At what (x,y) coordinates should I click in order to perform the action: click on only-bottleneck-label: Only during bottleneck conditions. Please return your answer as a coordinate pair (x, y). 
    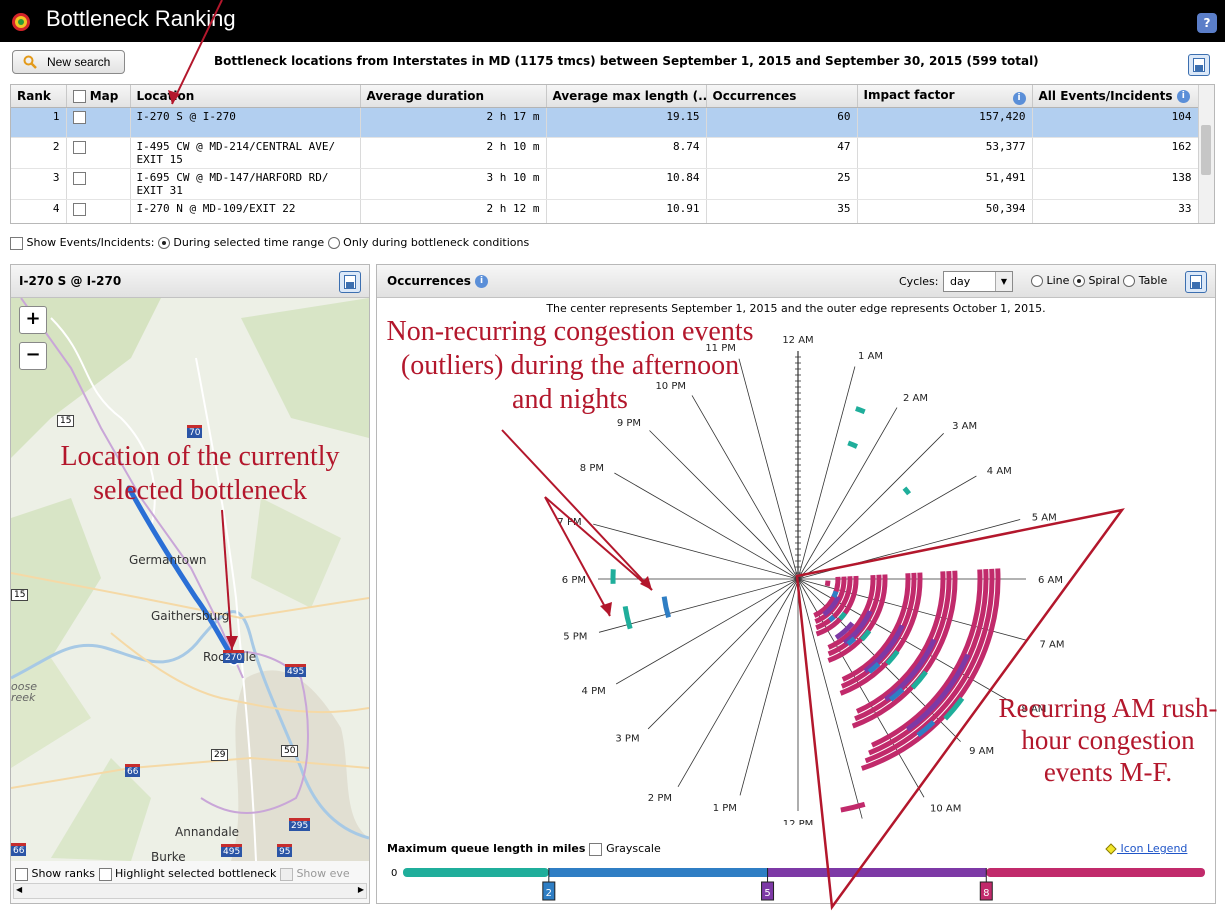
    Looking at the image, I should click on (436, 242).